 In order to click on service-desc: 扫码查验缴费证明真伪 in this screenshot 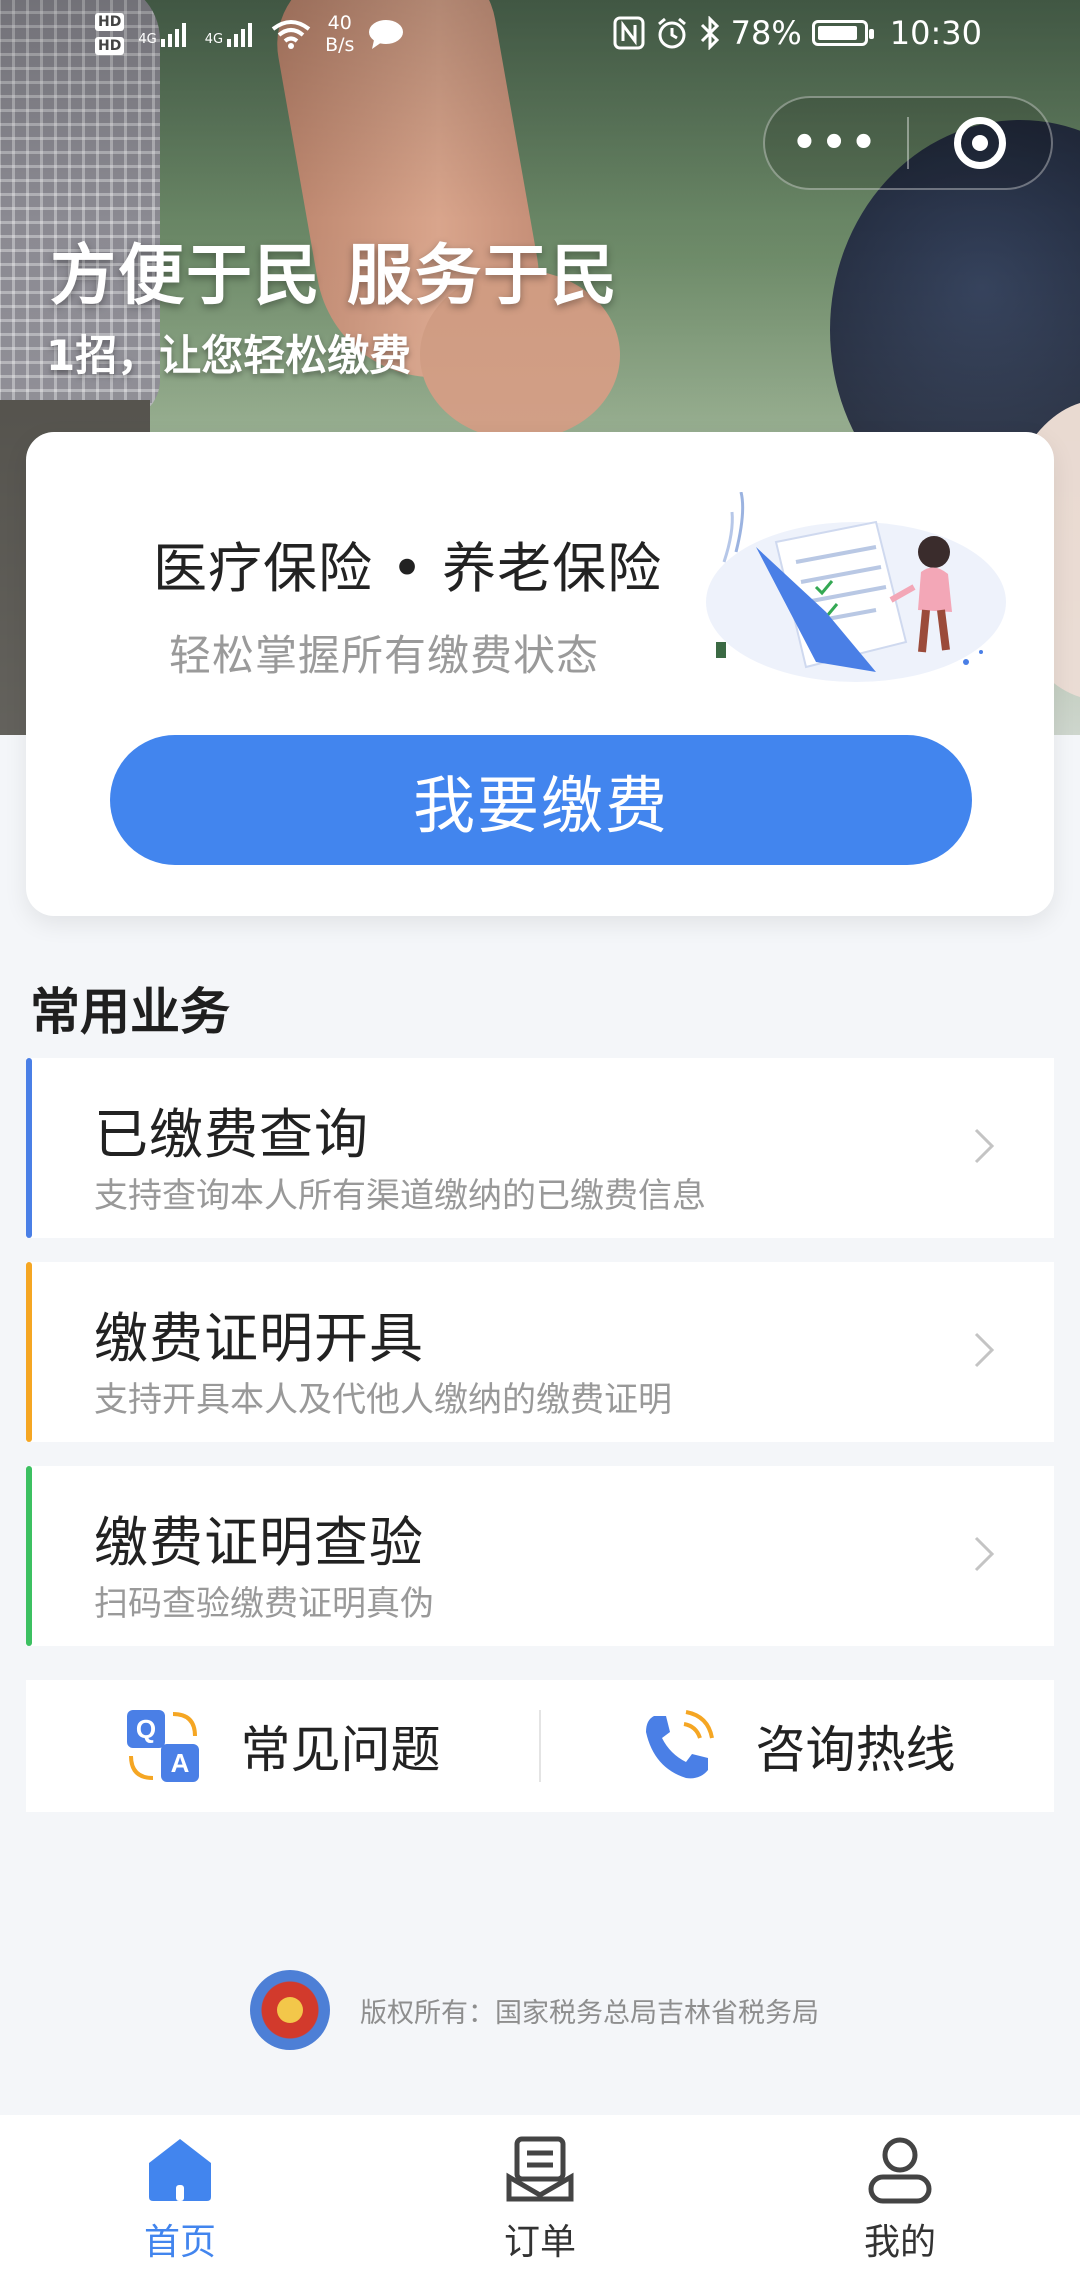, I will do `click(264, 1604)`.